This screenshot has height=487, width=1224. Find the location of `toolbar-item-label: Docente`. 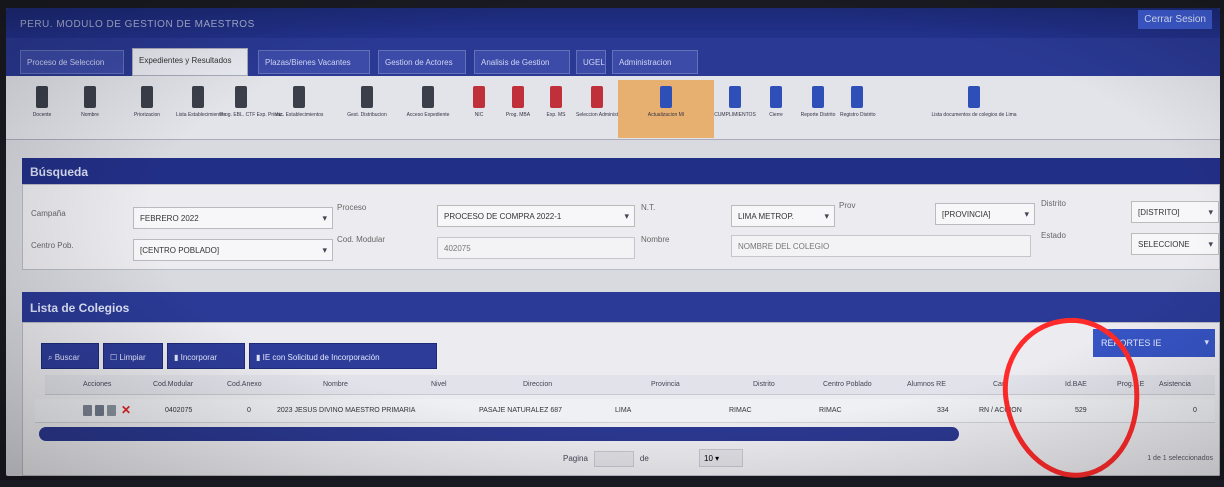

toolbar-item-label: Docente is located at coordinates (42, 115).